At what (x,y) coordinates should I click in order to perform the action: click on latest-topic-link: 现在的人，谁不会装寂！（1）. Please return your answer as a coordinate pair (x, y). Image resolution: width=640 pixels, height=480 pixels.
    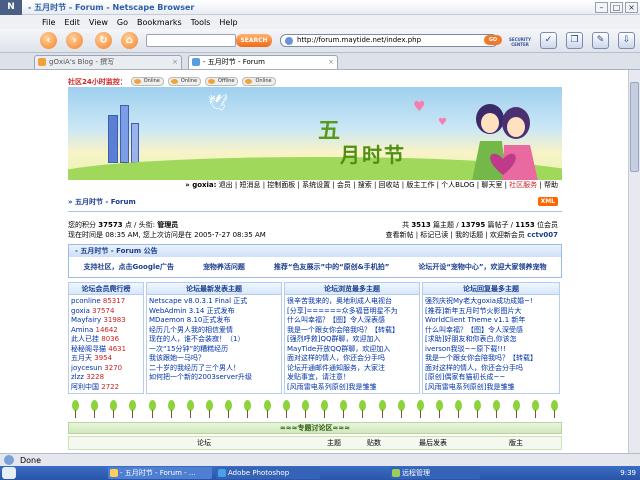
    Looking at the image, I should click on (214, 340).